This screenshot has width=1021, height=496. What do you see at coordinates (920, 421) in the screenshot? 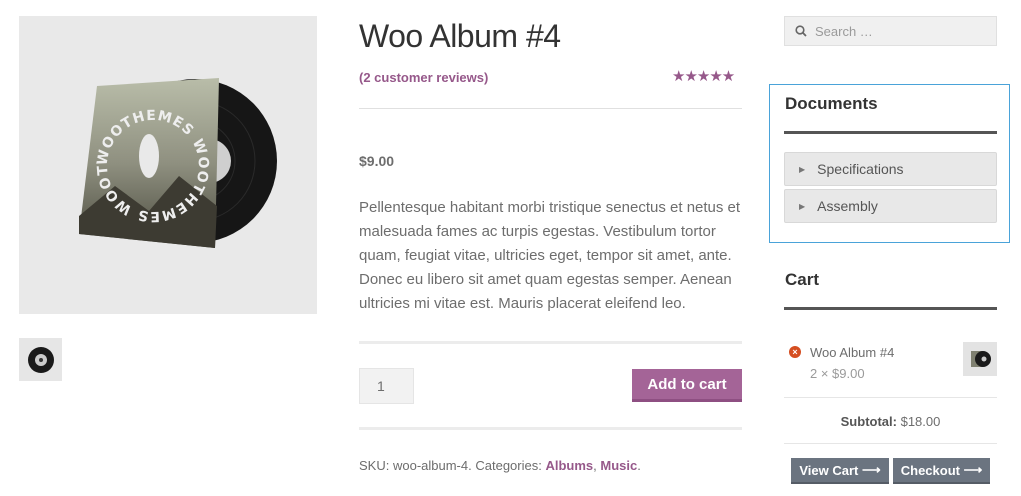
I see `subtotal-value: $18.00` at bounding box center [920, 421].